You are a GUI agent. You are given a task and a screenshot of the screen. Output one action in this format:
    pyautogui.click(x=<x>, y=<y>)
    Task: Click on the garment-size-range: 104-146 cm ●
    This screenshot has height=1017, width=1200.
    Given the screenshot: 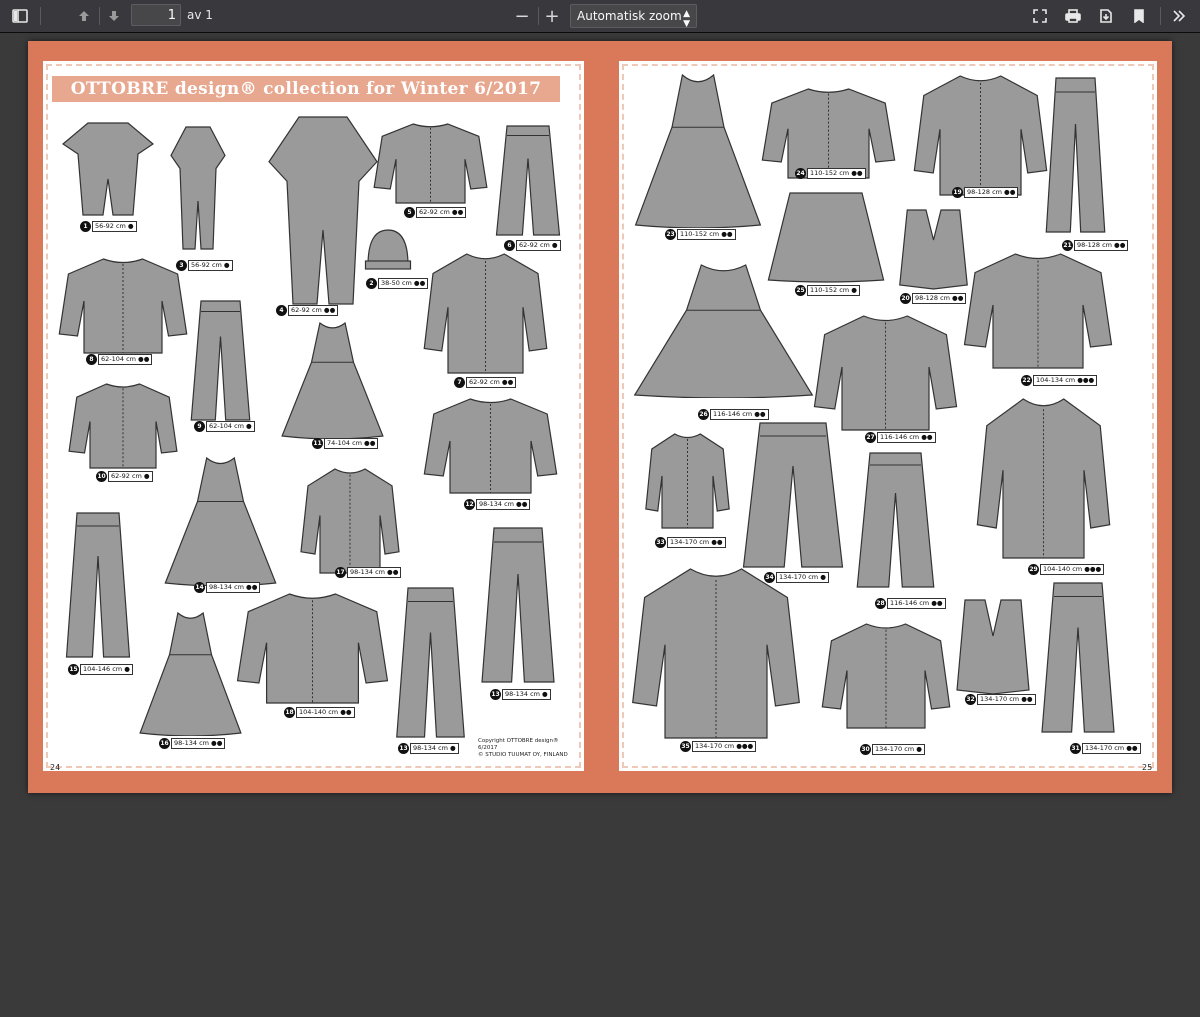 What is the action you would take?
    pyautogui.click(x=106, y=669)
    